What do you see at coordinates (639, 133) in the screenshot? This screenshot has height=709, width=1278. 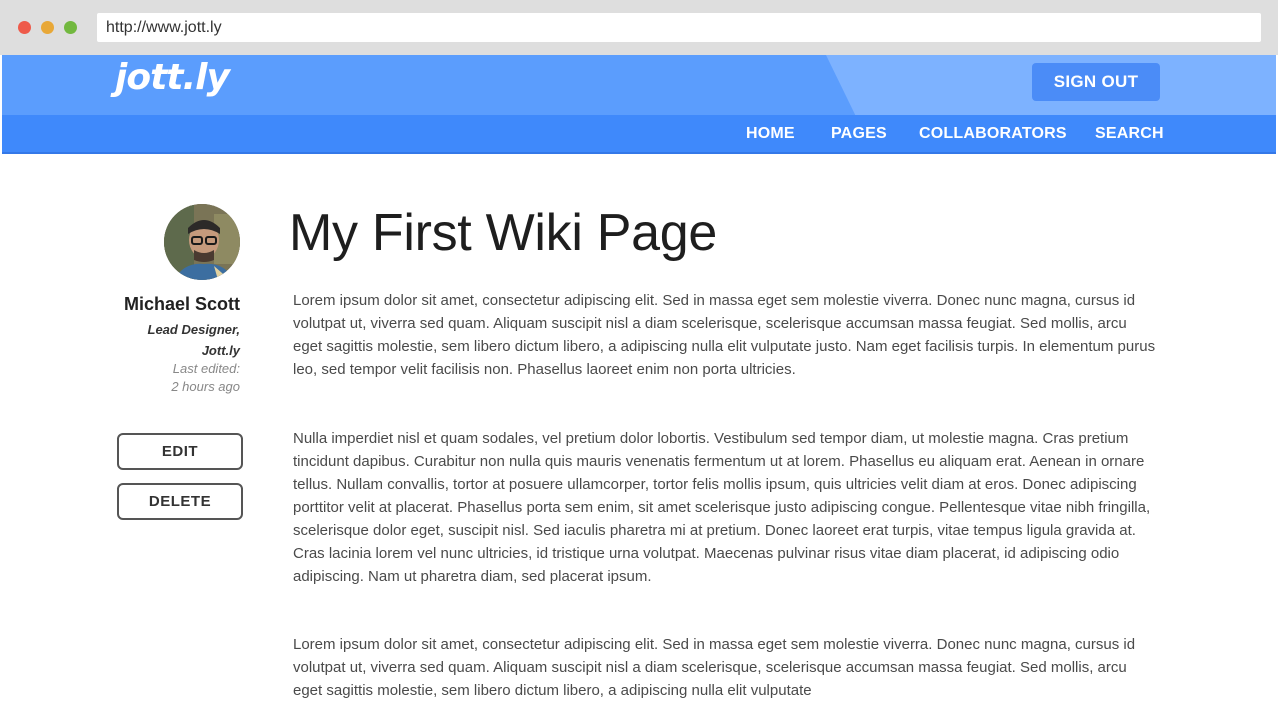 I see `main-nav: HOME PAGES COLLABORATORS SEARCH` at bounding box center [639, 133].